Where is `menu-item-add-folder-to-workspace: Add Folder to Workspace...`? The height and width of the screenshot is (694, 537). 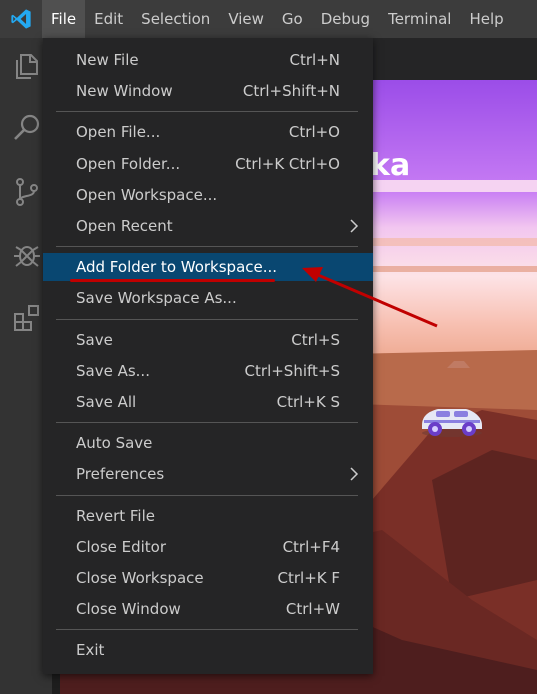 menu-item-add-folder-to-workspace: Add Folder to Workspace... is located at coordinates (208, 267).